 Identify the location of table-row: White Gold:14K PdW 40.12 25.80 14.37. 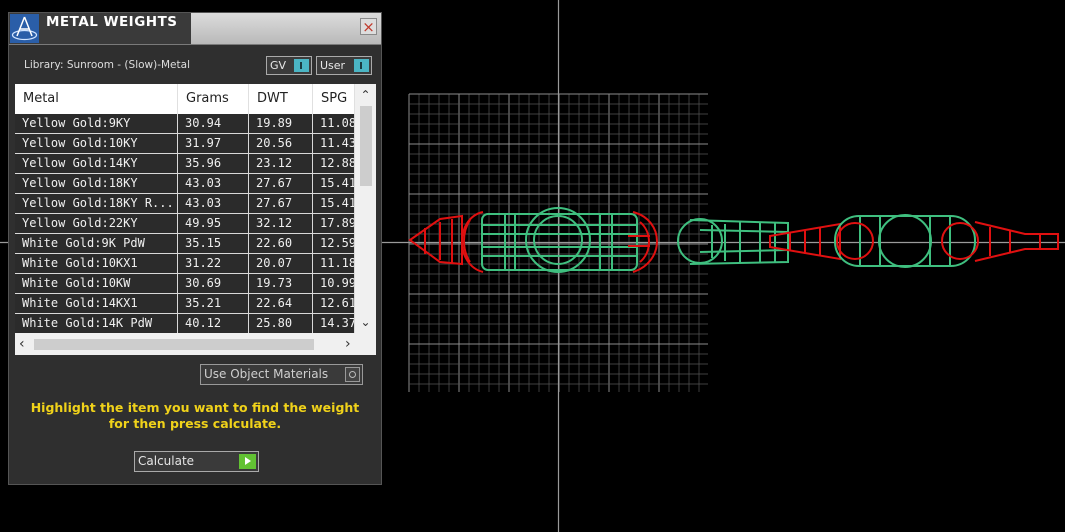
(185, 323).